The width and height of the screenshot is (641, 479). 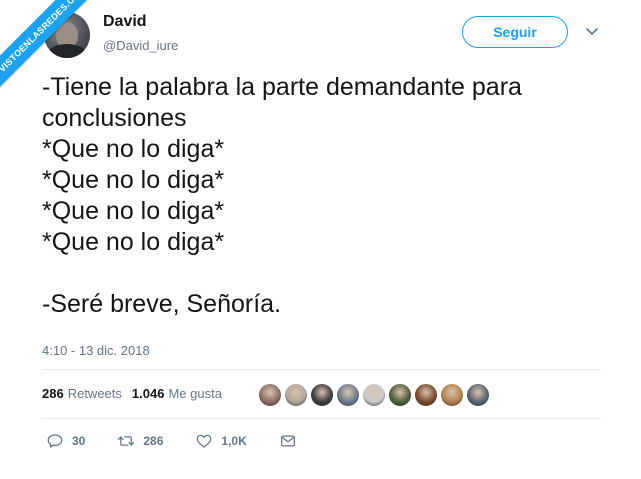 I want to click on retweets-count: 286, so click(x=53, y=393).